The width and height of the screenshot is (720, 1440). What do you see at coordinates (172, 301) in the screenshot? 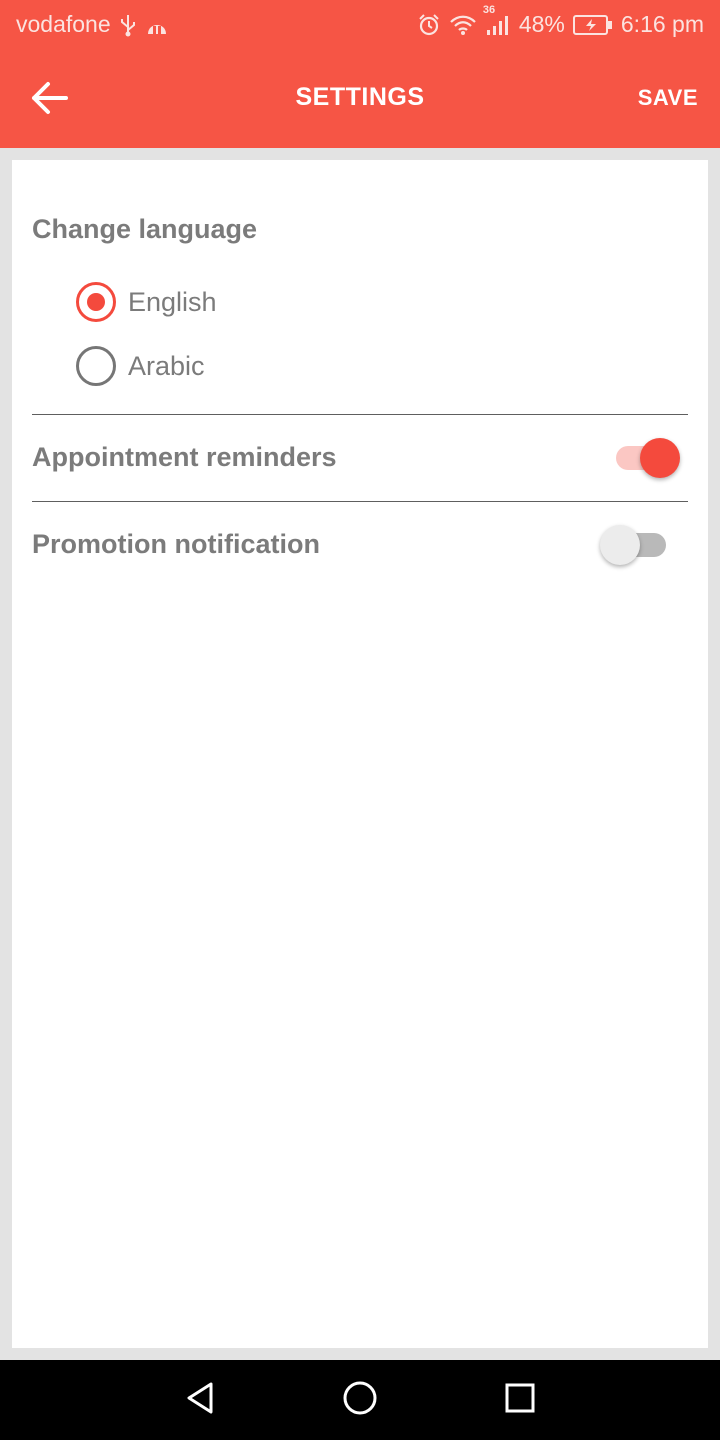
I see `radio-label-english: English` at bounding box center [172, 301].